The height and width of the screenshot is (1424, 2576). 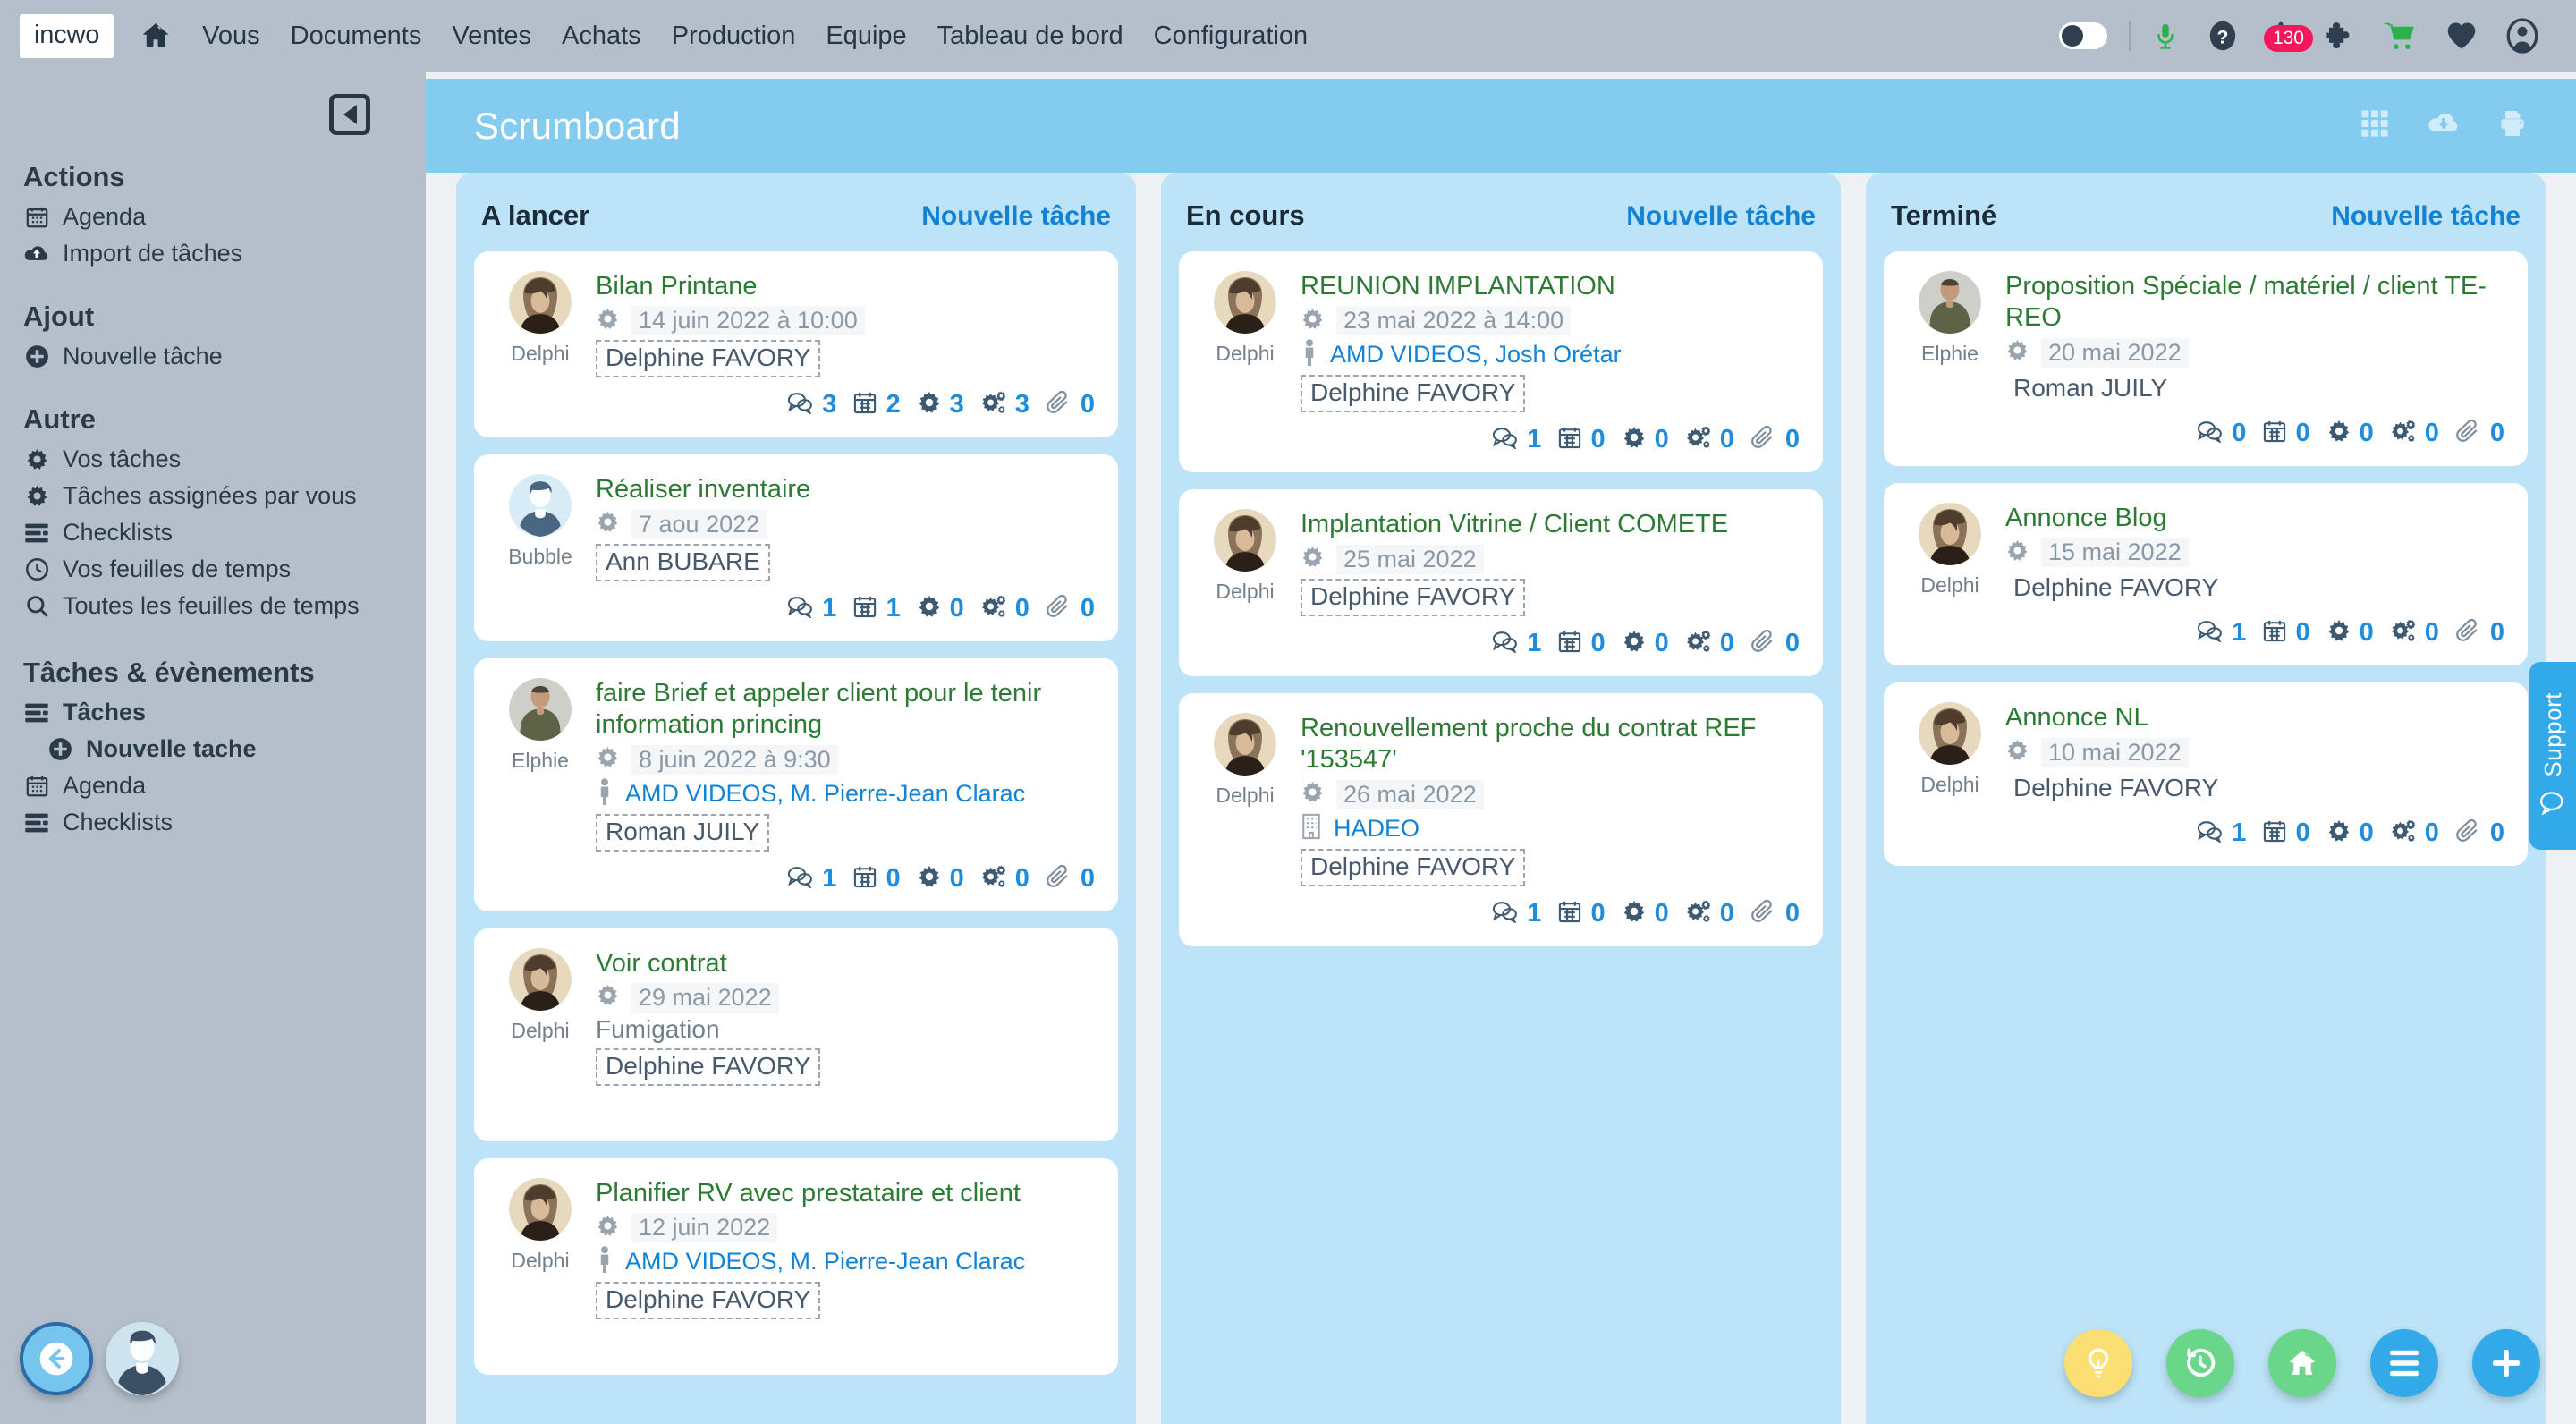 What do you see at coordinates (602, 36) in the screenshot?
I see `nav-item-achats: Achats` at bounding box center [602, 36].